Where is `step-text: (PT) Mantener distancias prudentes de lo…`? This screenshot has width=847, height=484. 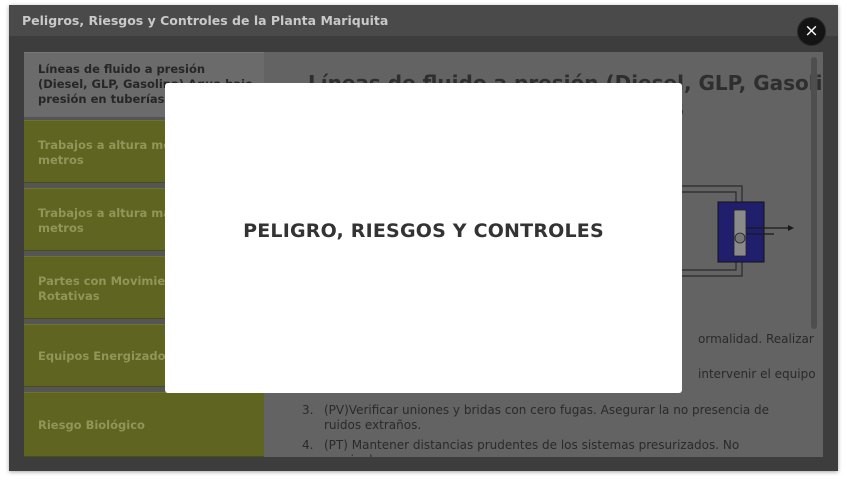 step-text: (PT) Mantener distancias prudentes de lo… is located at coordinates (532, 447).